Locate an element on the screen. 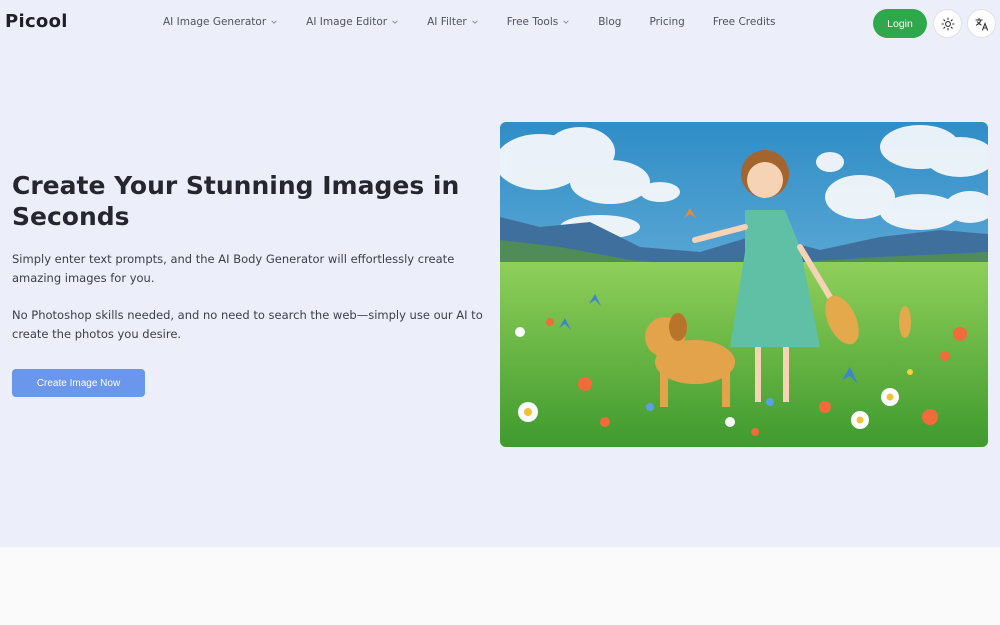 This screenshot has width=1000, height=625. nav-label: AI Image Generator is located at coordinates (215, 22).